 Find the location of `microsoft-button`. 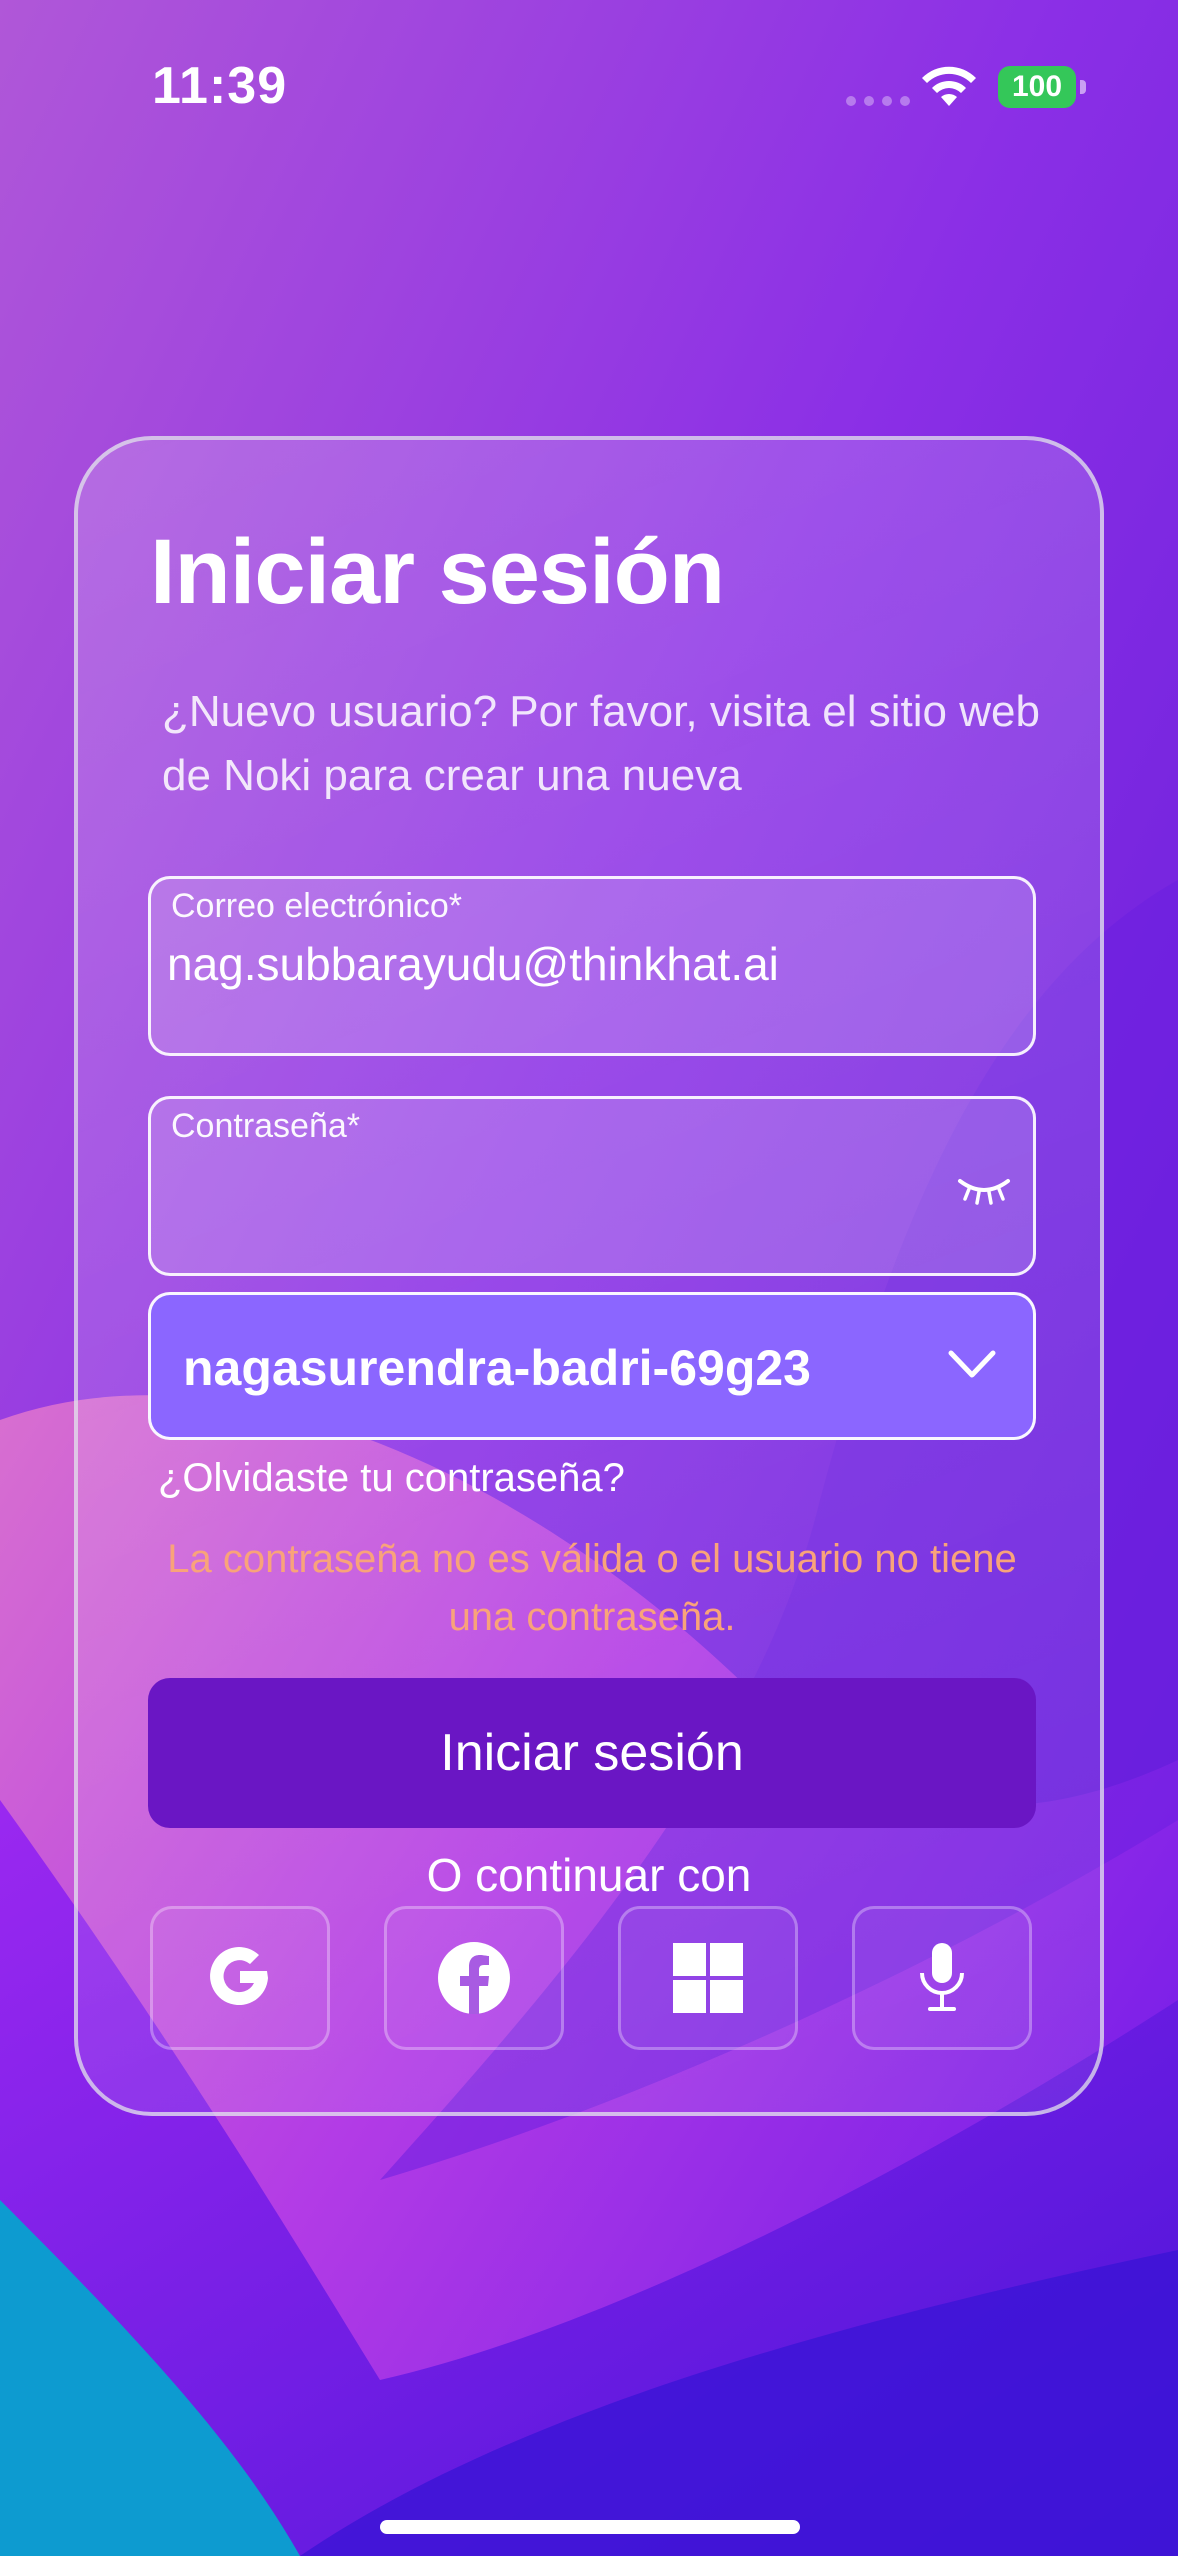

microsoft-button is located at coordinates (708, 1978).